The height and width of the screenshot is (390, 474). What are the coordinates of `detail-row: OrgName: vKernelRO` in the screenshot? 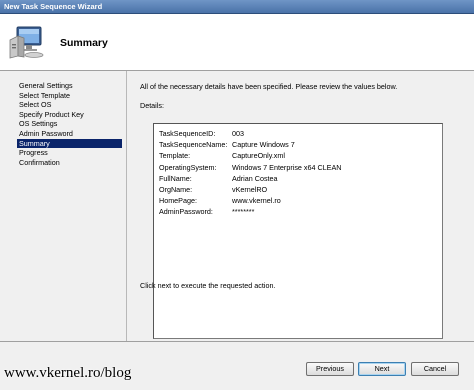 It's located at (294, 189).